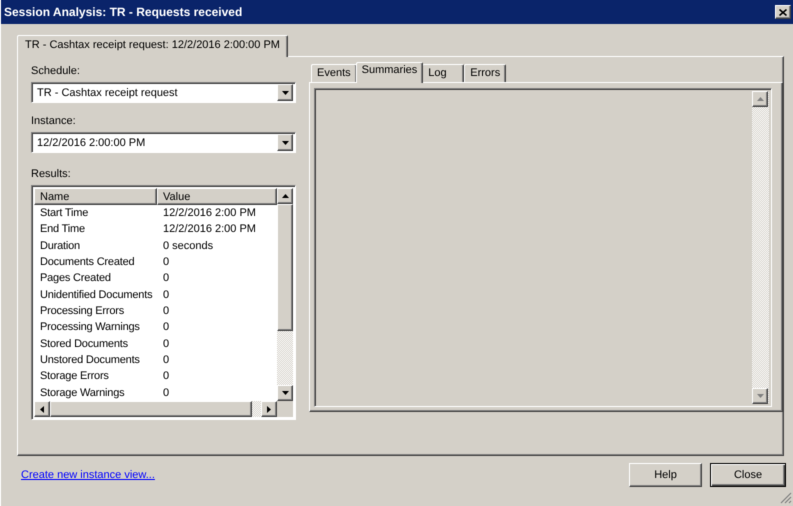 Image resolution: width=793 pixels, height=506 pixels. What do you see at coordinates (390, 72) in the screenshot?
I see `tab: Summaries` at bounding box center [390, 72].